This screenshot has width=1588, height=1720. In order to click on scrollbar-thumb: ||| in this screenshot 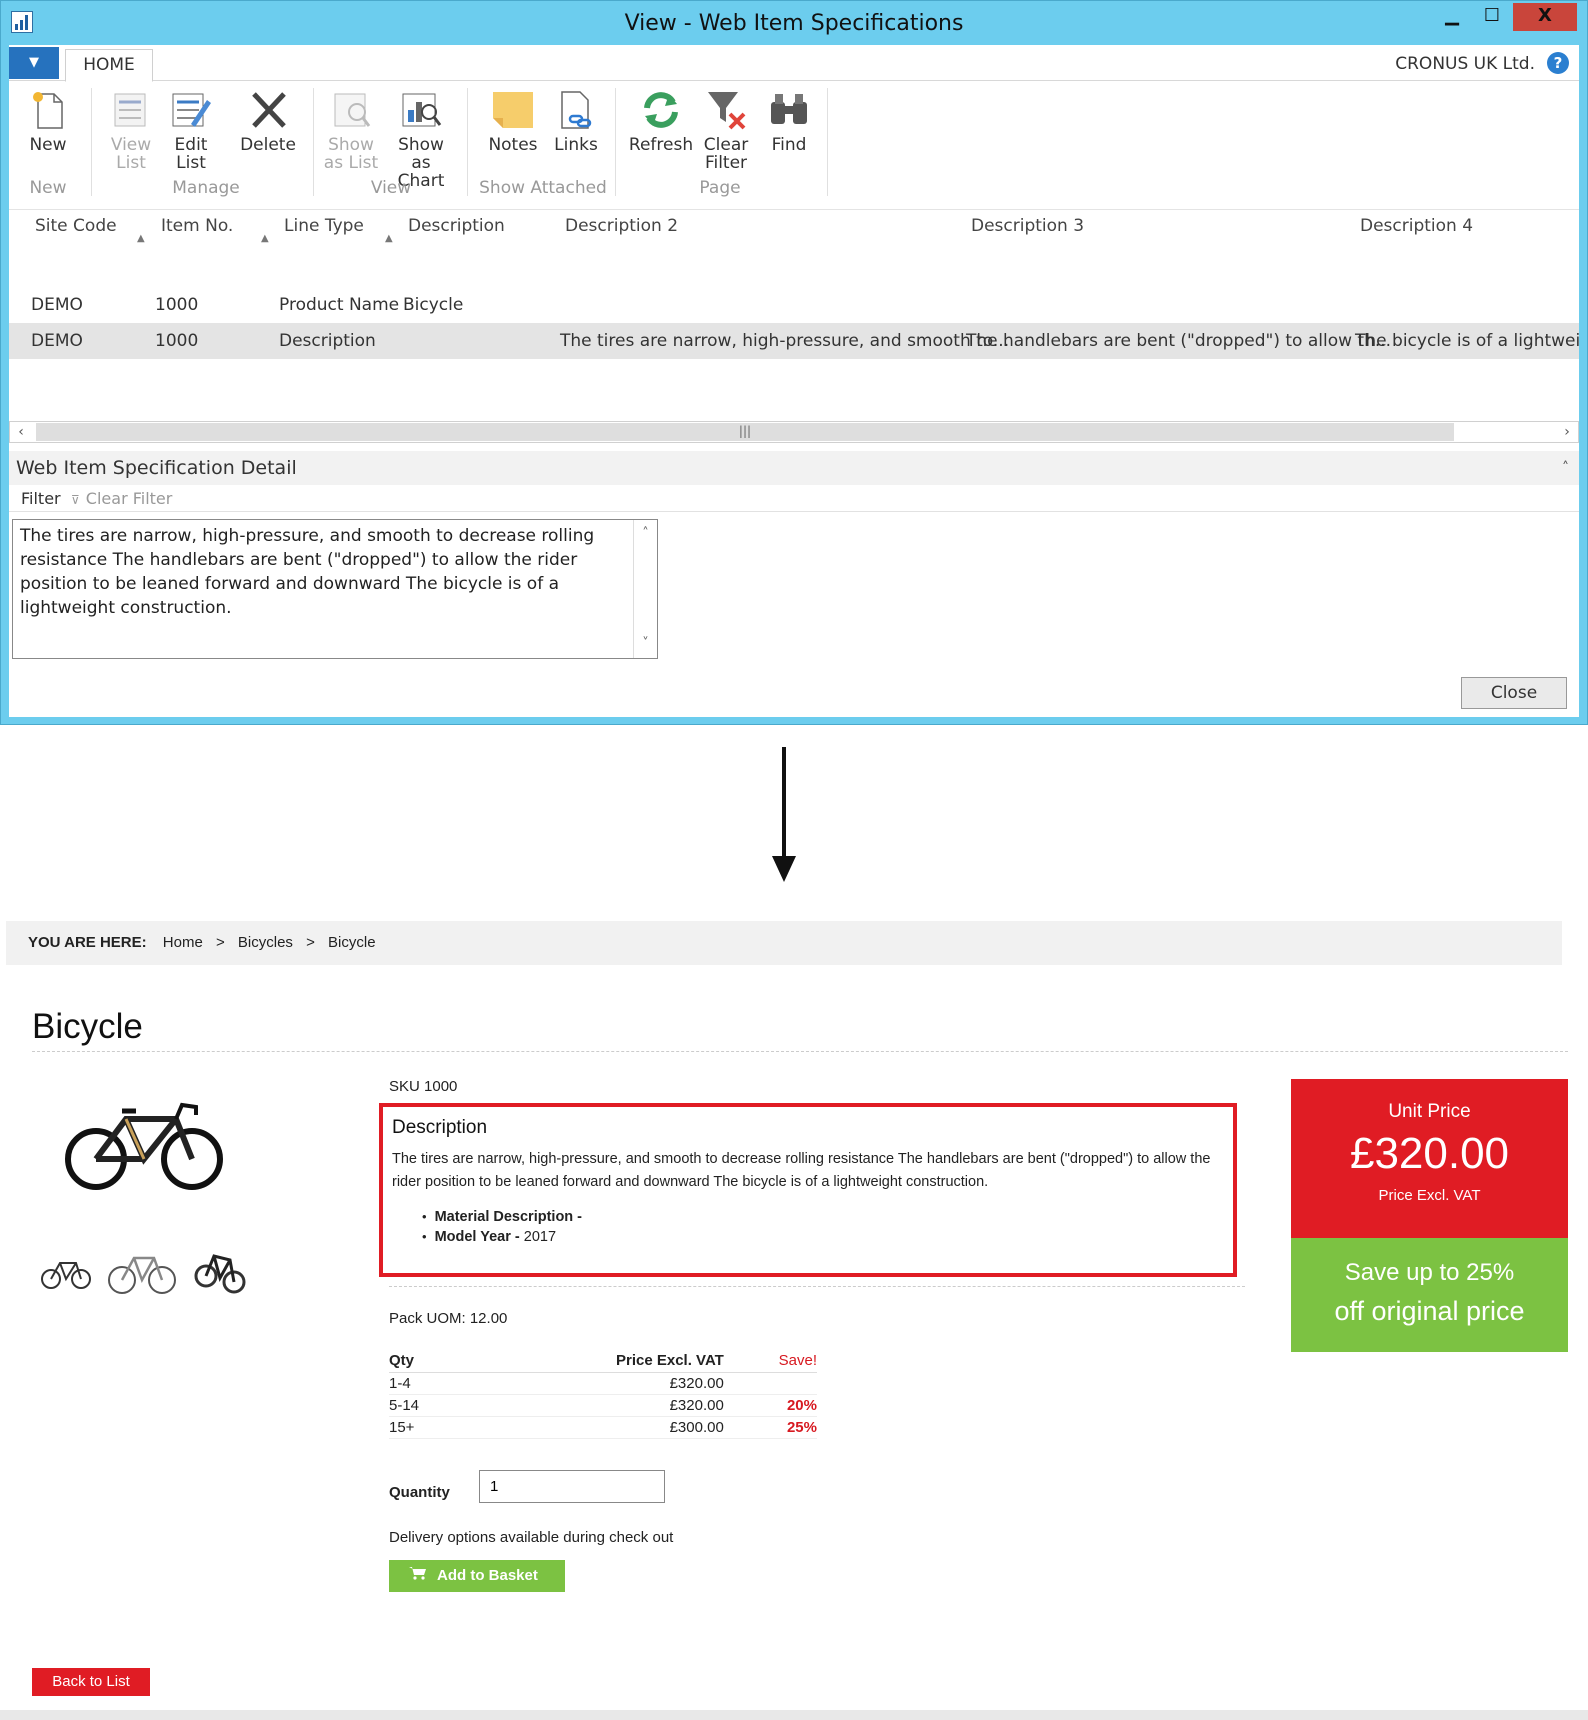, I will do `click(745, 432)`.